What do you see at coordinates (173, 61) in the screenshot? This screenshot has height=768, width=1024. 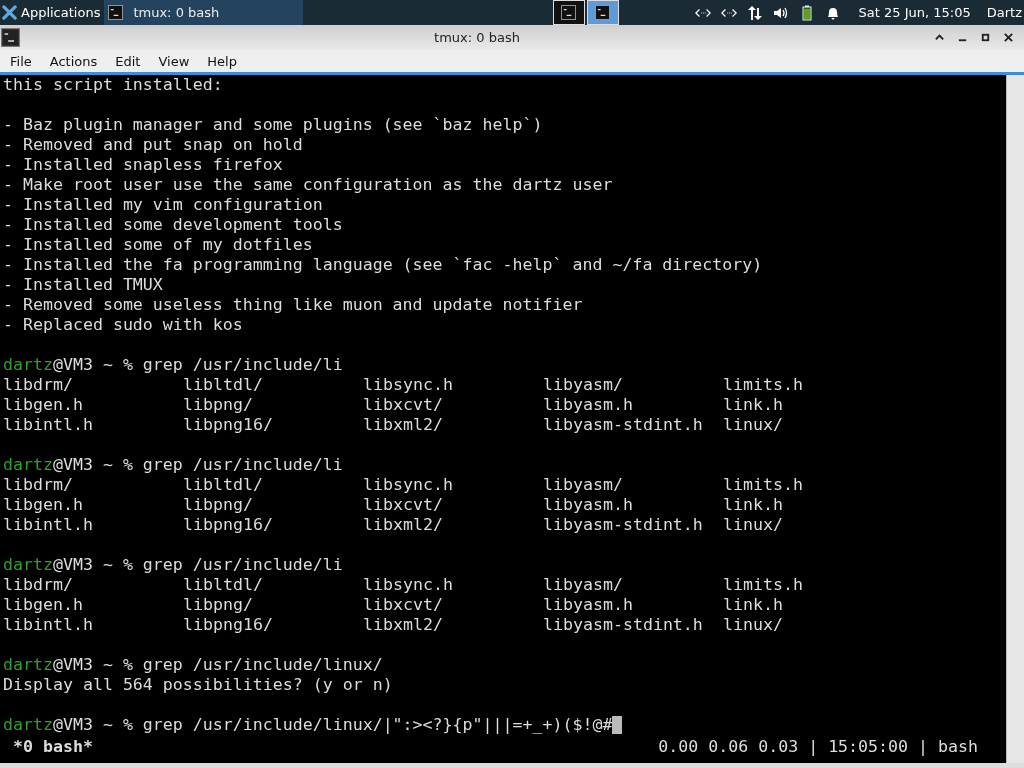 I see `menu-item: View` at bounding box center [173, 61].